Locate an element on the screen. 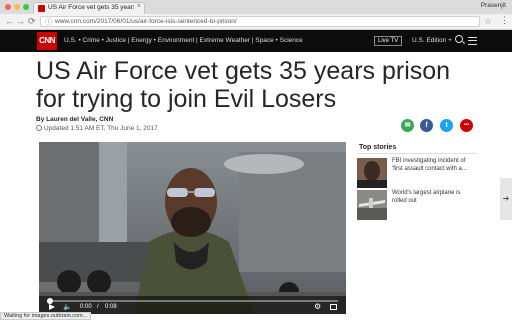 The height and width of the screenshot is (320, 512). clock-icon is located at coordinates (39, 128).